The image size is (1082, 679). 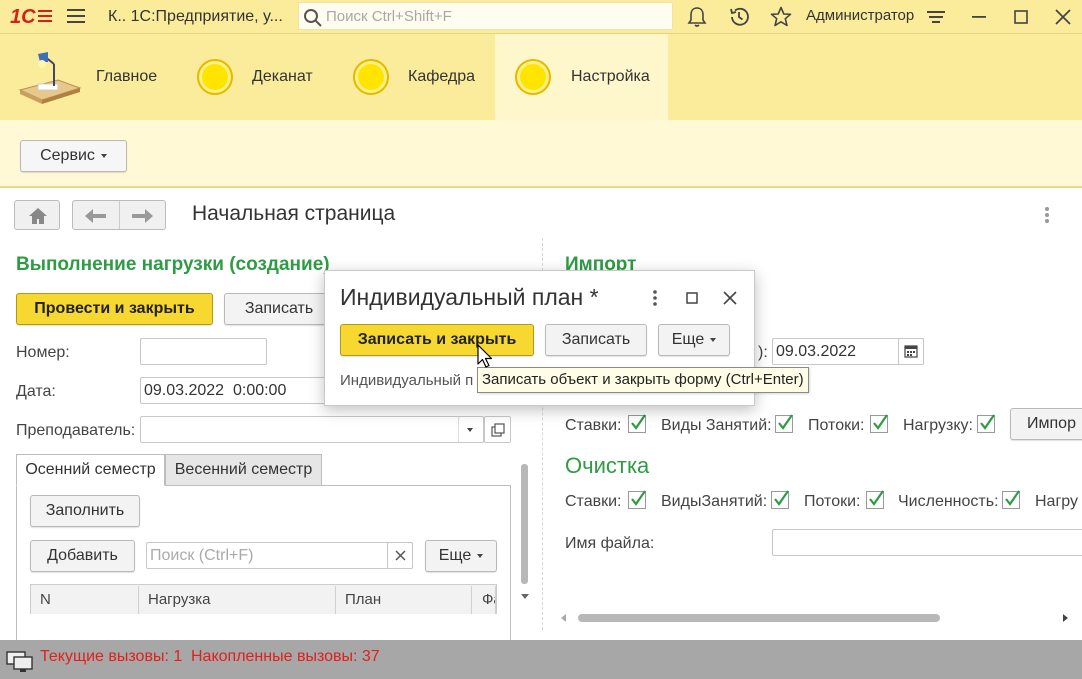 What do you see at coordinates (763, 352) in the screenshot?
I see `import-date-label: ):` at bounding box center [763, 352].